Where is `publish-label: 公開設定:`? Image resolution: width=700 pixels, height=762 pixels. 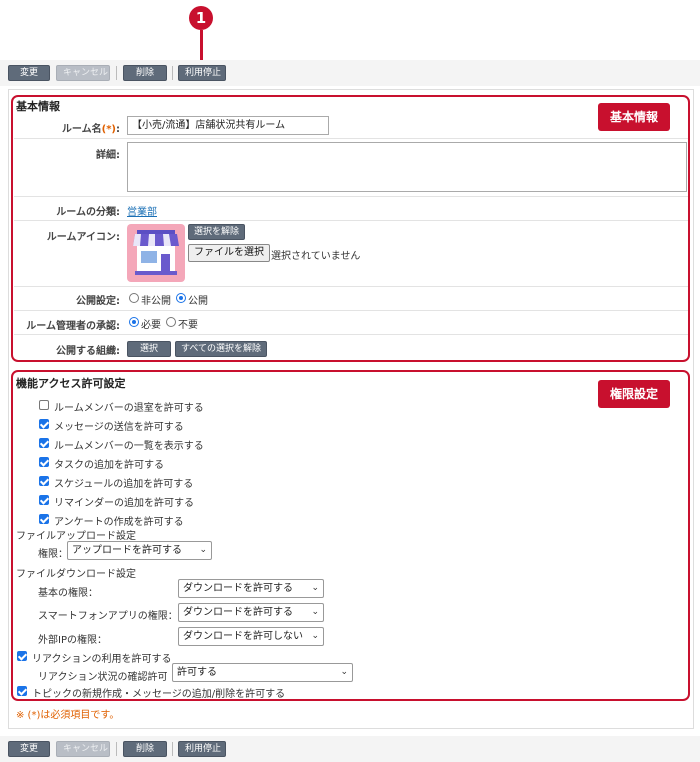 publish-label: 公開設定: is located at coordinates (98, 301).